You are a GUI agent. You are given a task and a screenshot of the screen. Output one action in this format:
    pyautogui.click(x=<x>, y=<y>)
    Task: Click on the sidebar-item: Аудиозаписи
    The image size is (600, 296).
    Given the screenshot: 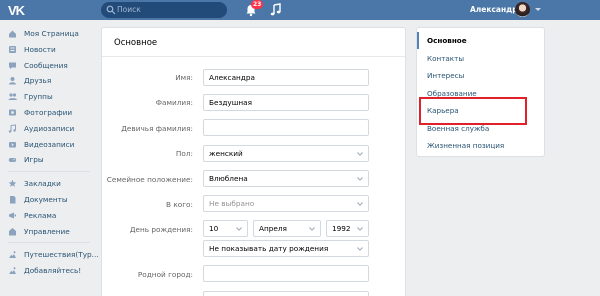 What is the action you would take?
    pyautogui.click(x=49, y=129)
    